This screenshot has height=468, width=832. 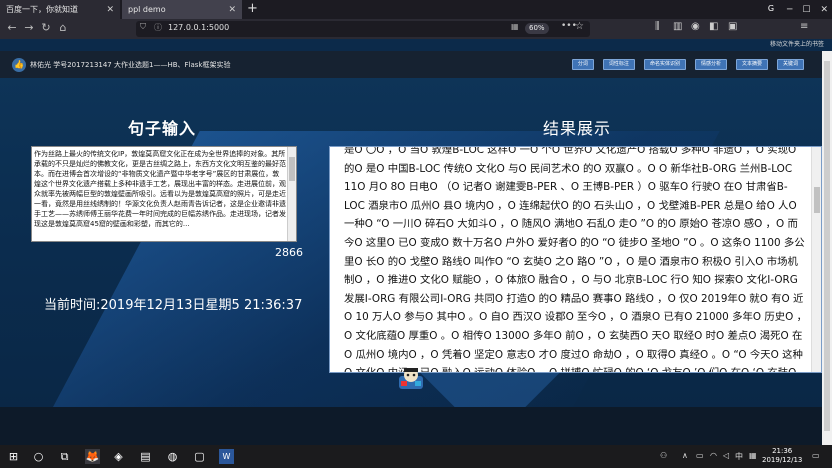 What do you see at coordinates (42, 9) in the screenshot?
I see `tab-label: 百度一下，你就知道` at bounding box center [42, 9].